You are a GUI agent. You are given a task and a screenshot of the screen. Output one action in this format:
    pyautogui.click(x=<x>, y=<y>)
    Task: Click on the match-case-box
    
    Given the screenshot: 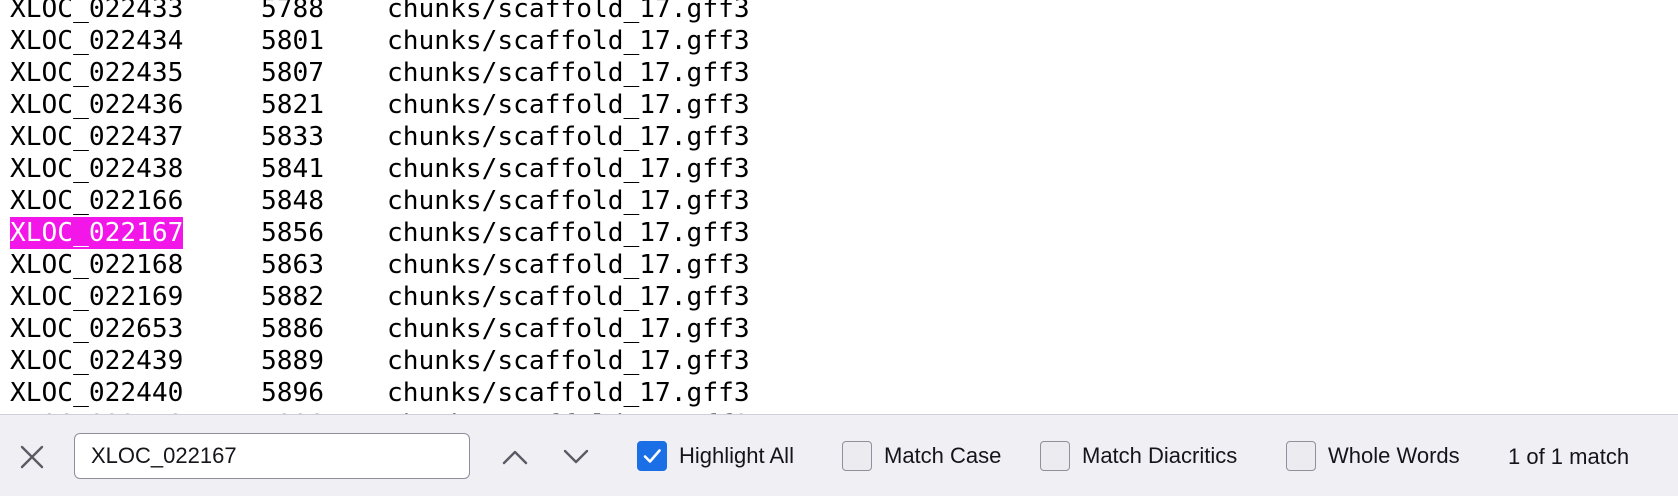 What is the action you would take?
    pyautogui.click(x=857, y=456)
    